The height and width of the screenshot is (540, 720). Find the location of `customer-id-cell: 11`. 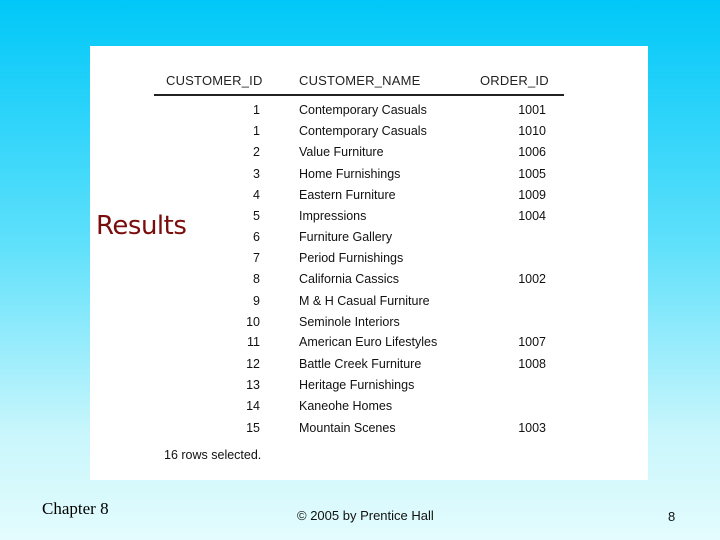

customer-id-cell: 11 is located at coordinates (253, 342).